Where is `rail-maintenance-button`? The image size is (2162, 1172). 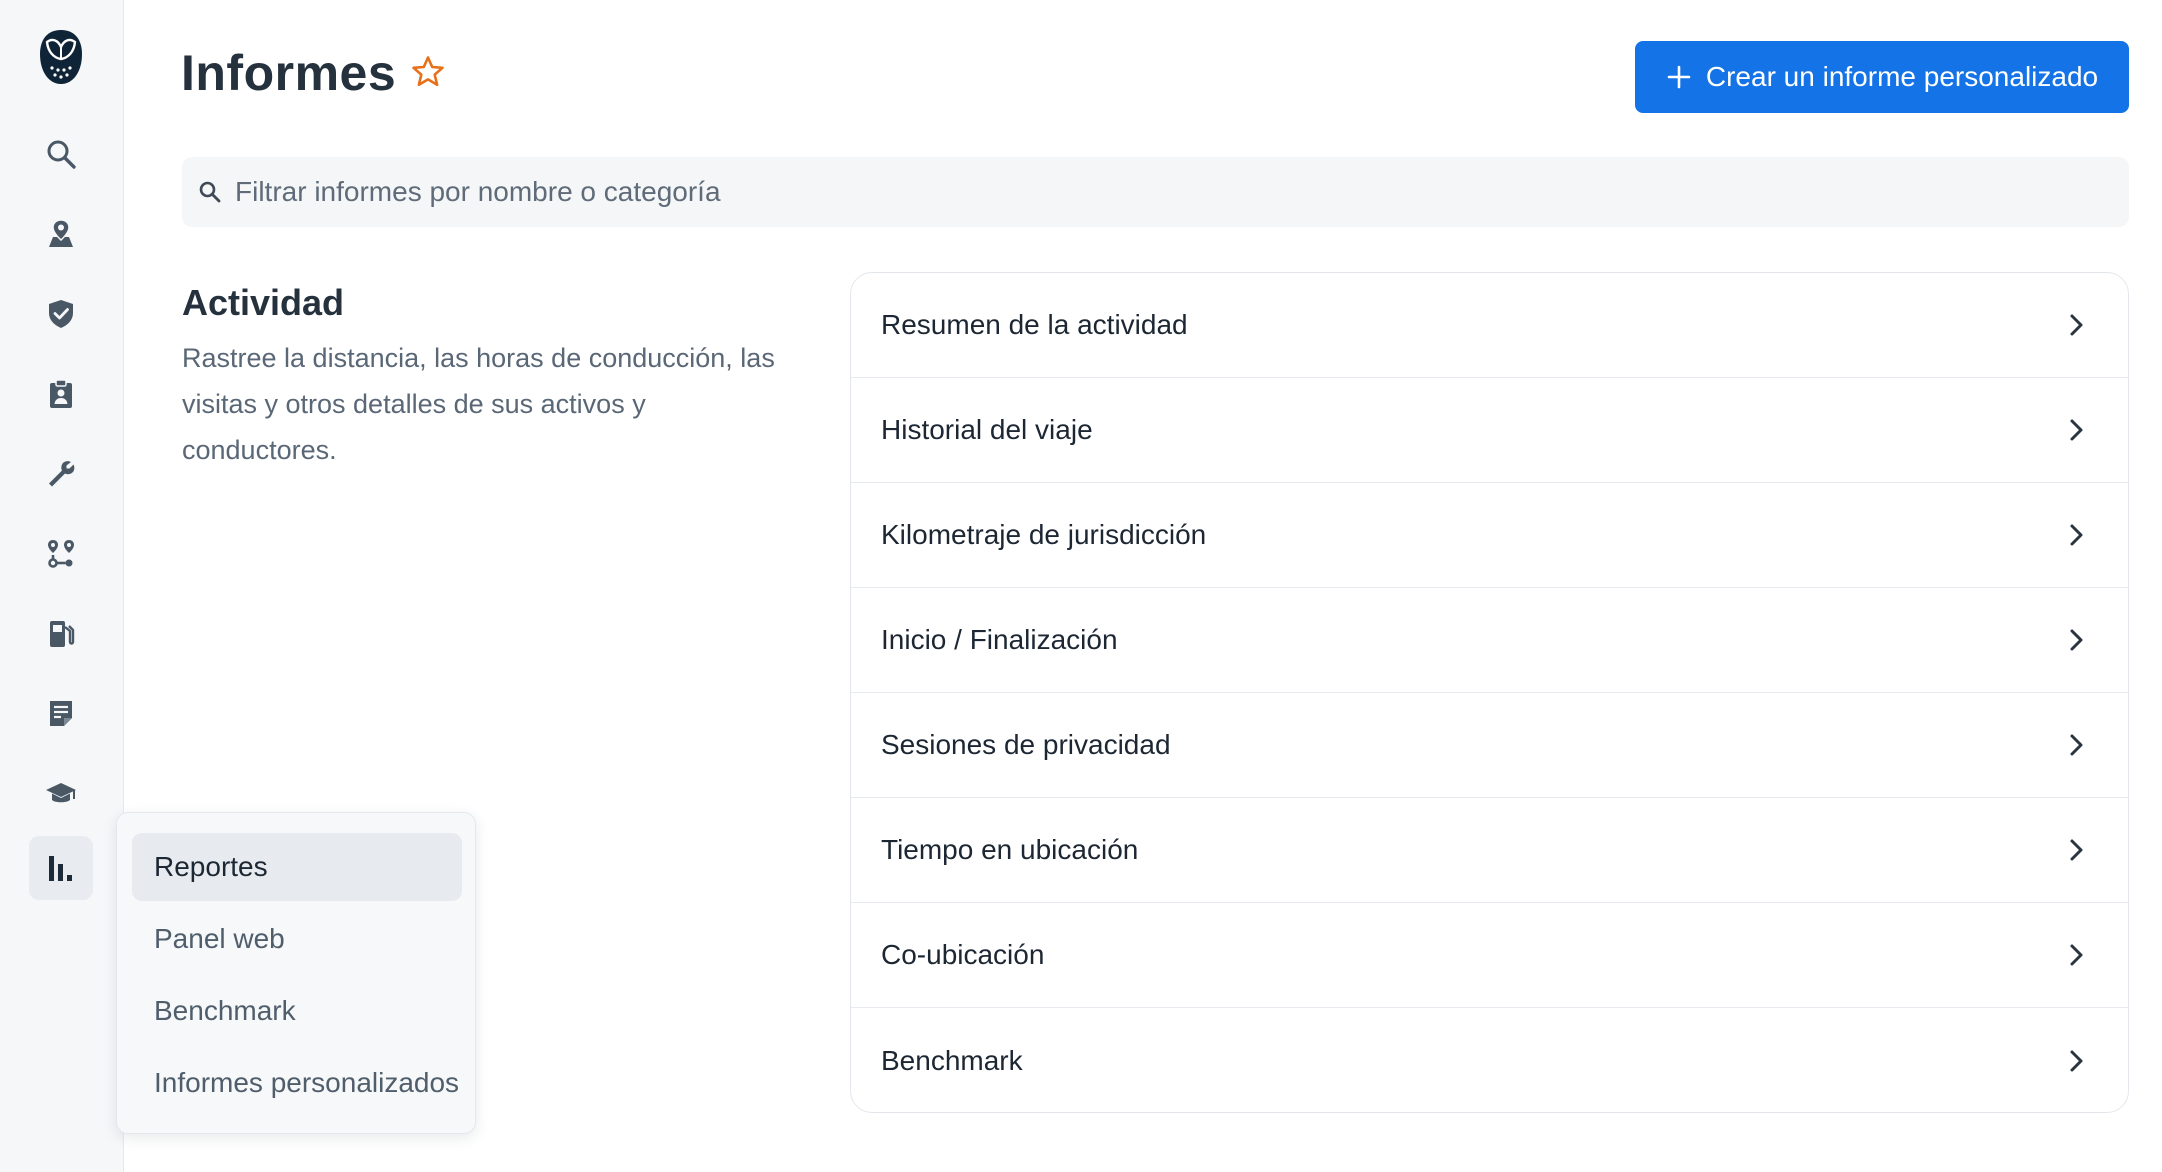 rail-maintenance-button is located at coordinates (61, 474).